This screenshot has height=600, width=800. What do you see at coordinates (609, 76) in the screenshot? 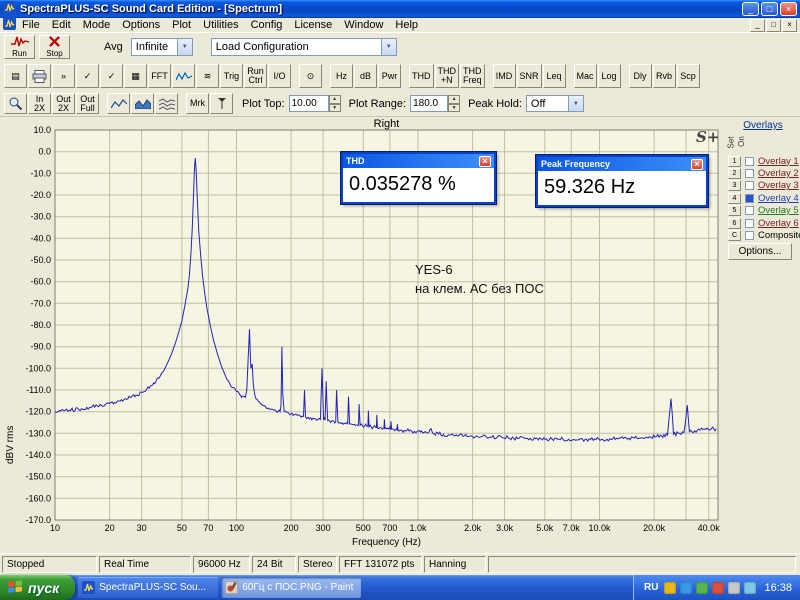
I see `logging-button: Log` at bounding box center [609, 76].